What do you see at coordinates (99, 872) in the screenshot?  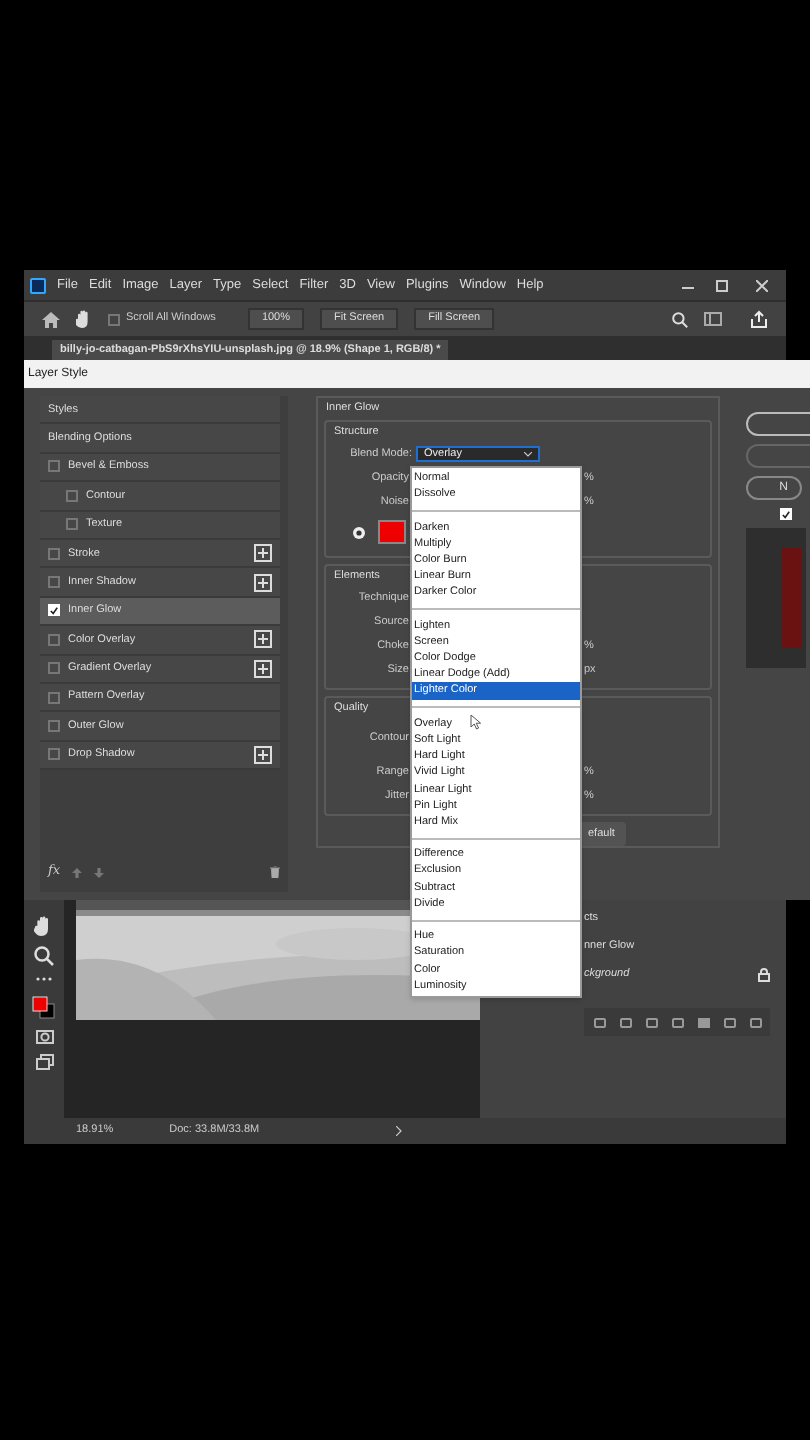 I see `arrow-down-icon` at bounding box center [99, 872].